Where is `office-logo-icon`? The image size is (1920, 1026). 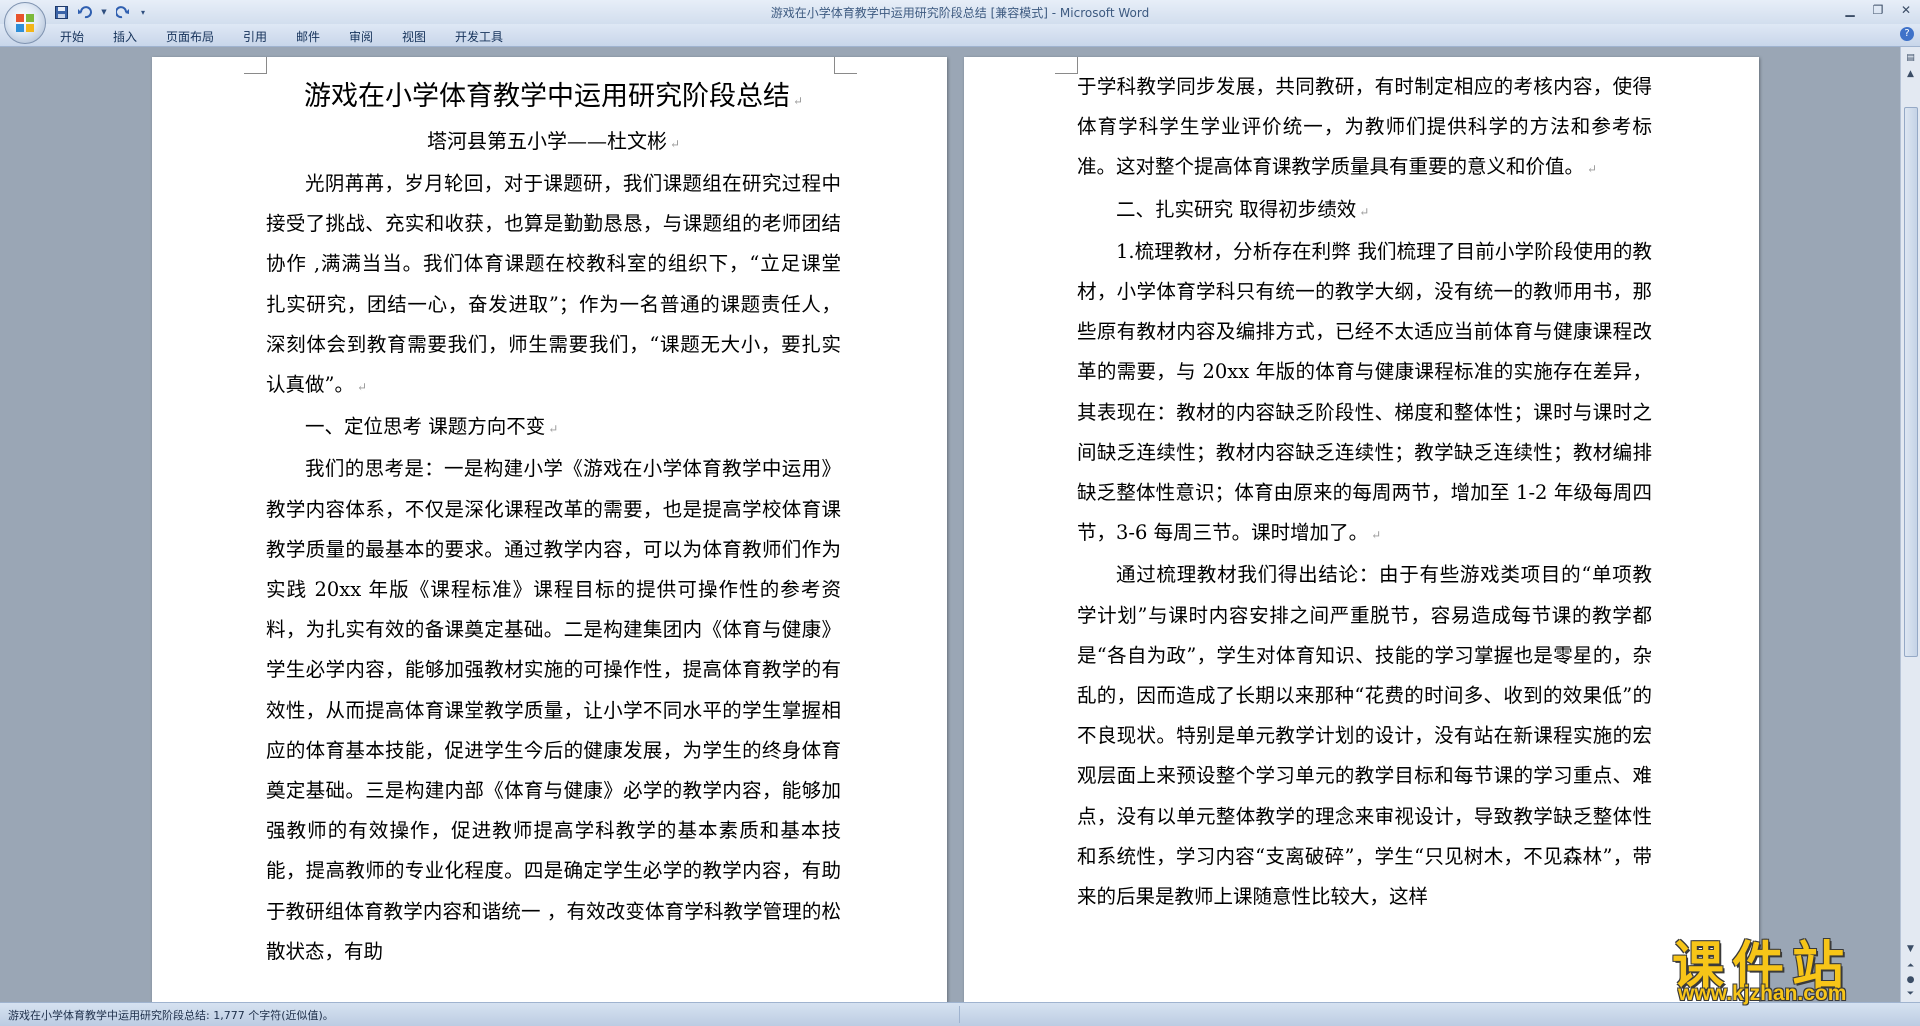
office-logo-icon is located at coordinates (25, 23).